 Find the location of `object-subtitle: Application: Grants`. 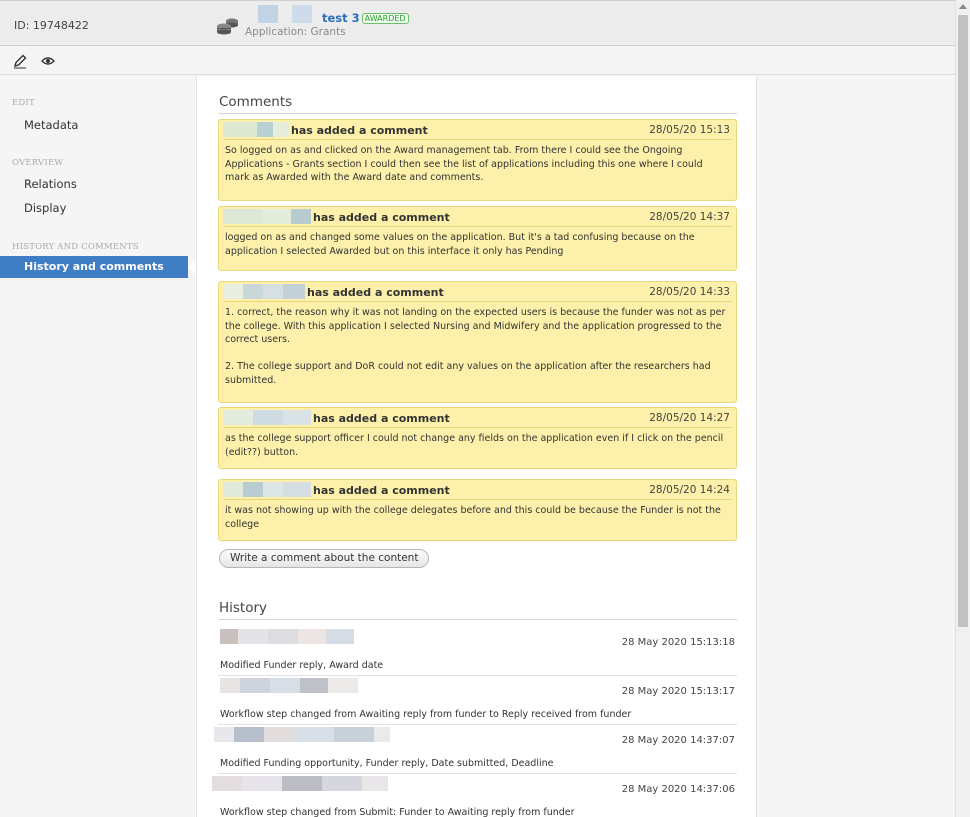

object-subtitle: Application: Grants is located at coordinates (295, 32).